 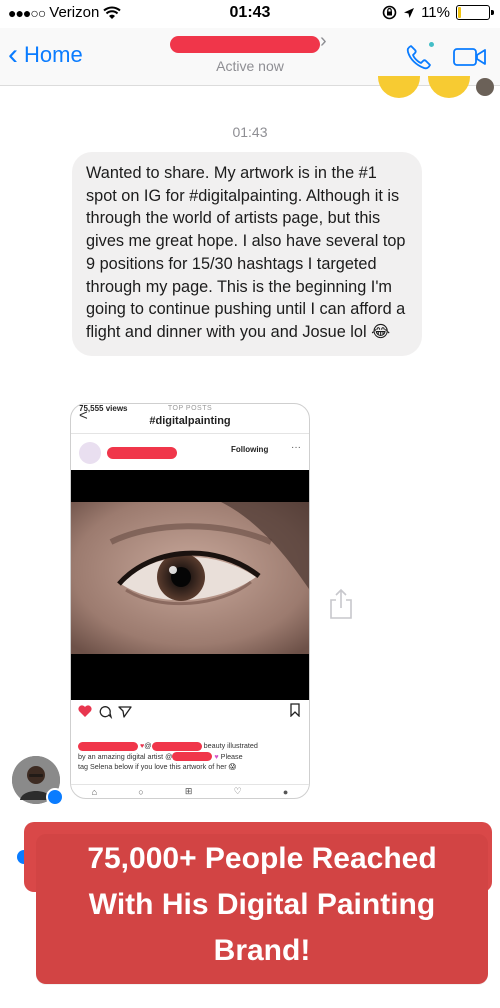 I want to click on location-arrow-icon, so click(x=409, y=12).